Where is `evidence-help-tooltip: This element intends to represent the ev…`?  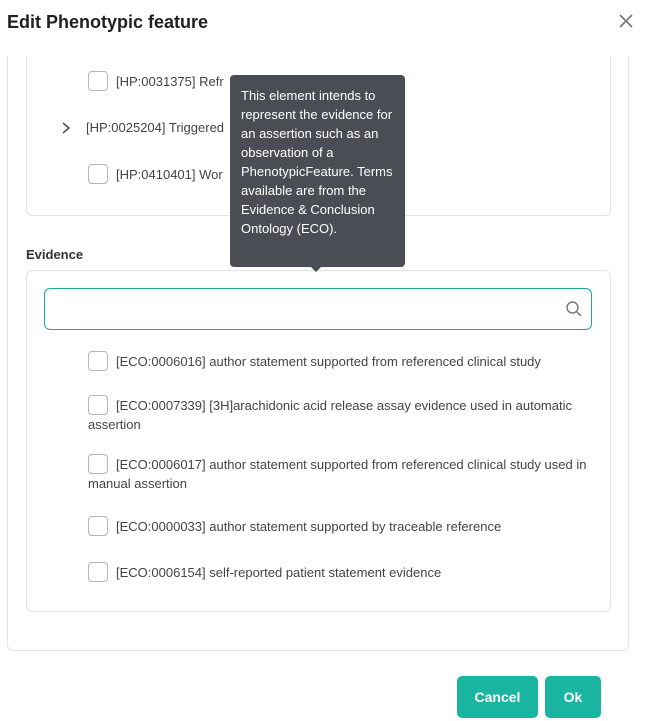
evidence-help-tooltip: This element intends to represent the ev… is located at coordinates (317, 171).